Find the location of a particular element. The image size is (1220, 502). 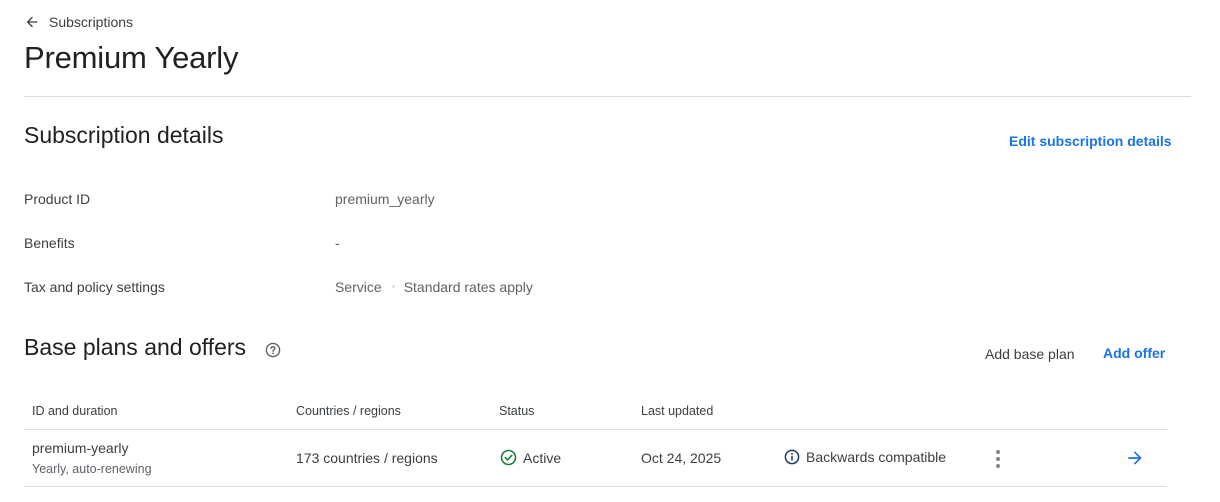

check-circle-icon is located at coordinates (508, 457).